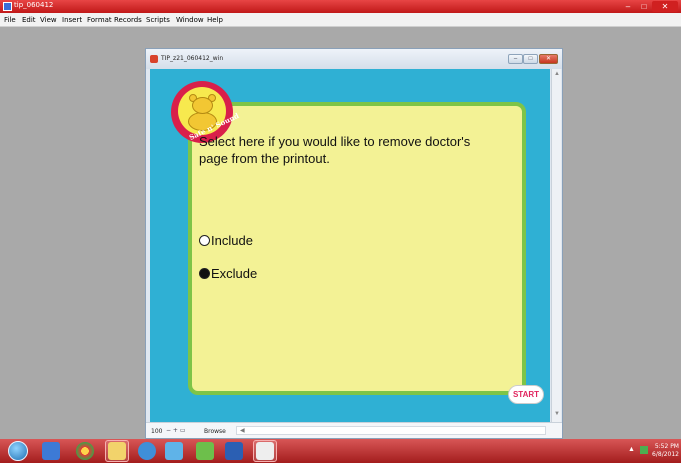 Image resolution: width=681 pixels, height=463 pixels. Describe the element at coordinates (265, 451) in the screenshot. I see `filemaker-icon` at that location.